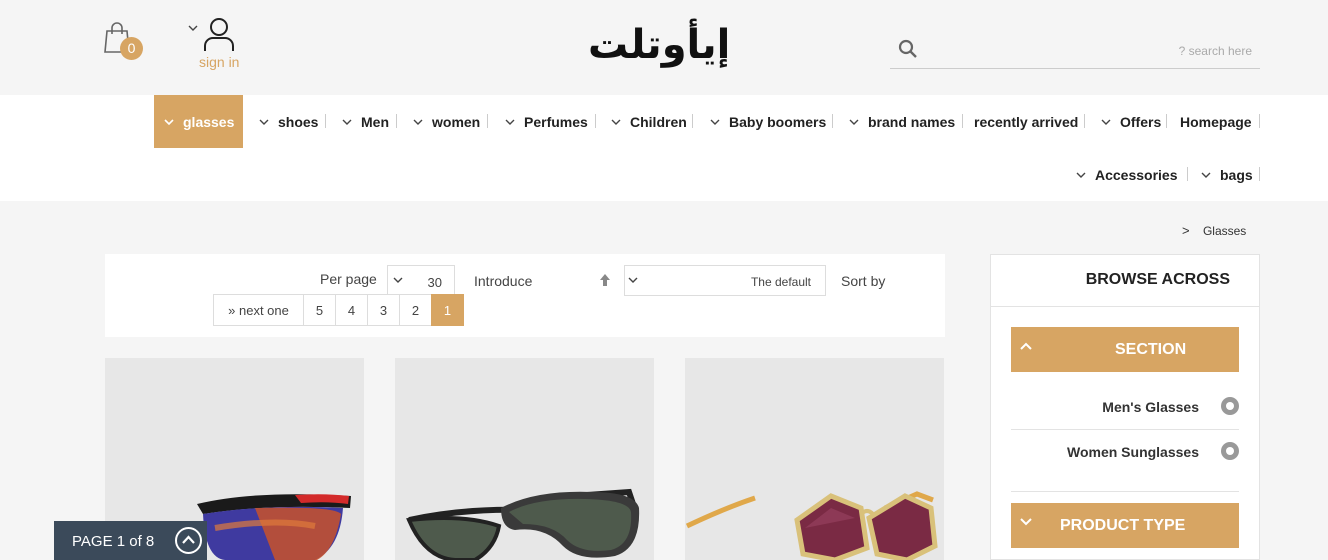 The width and height of the screenshot is (1328, 560). I want to click on product-type-filter-title: PRODUCT TYPE, so click(1123, 525).